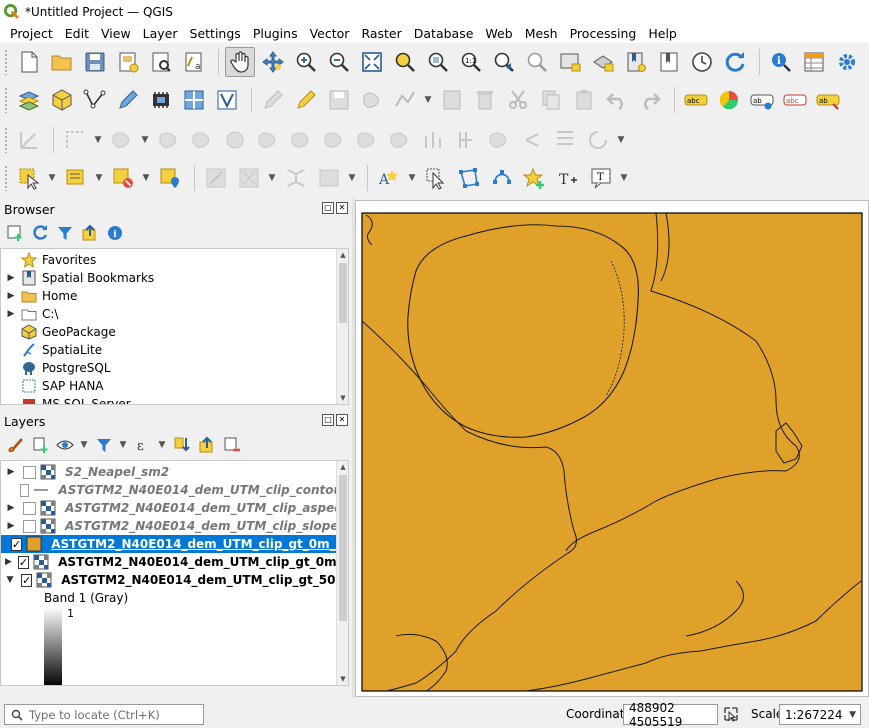 The height and width of the screenshot is (728, 869). Describe the element at coordinates (621, 140) in the screenshot. I see `curve-tool-dropdown: ▼` at that location.